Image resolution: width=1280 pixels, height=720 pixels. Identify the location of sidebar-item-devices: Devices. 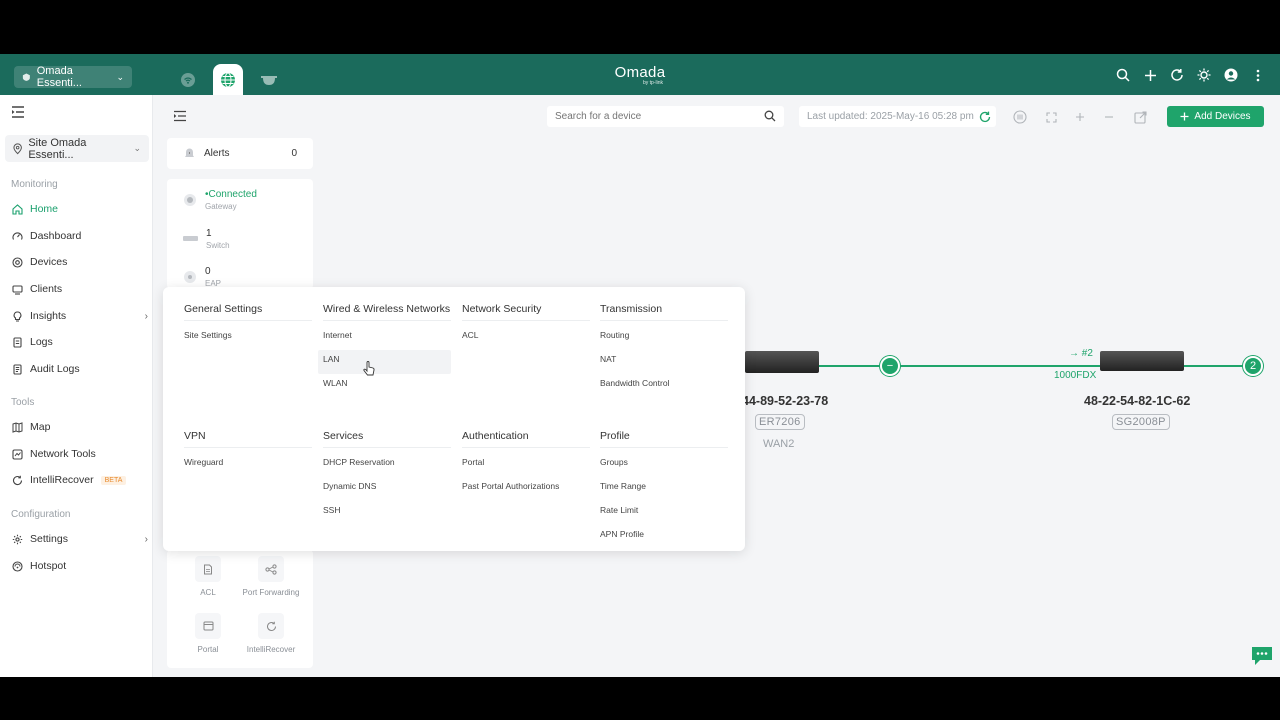
(80, 262).